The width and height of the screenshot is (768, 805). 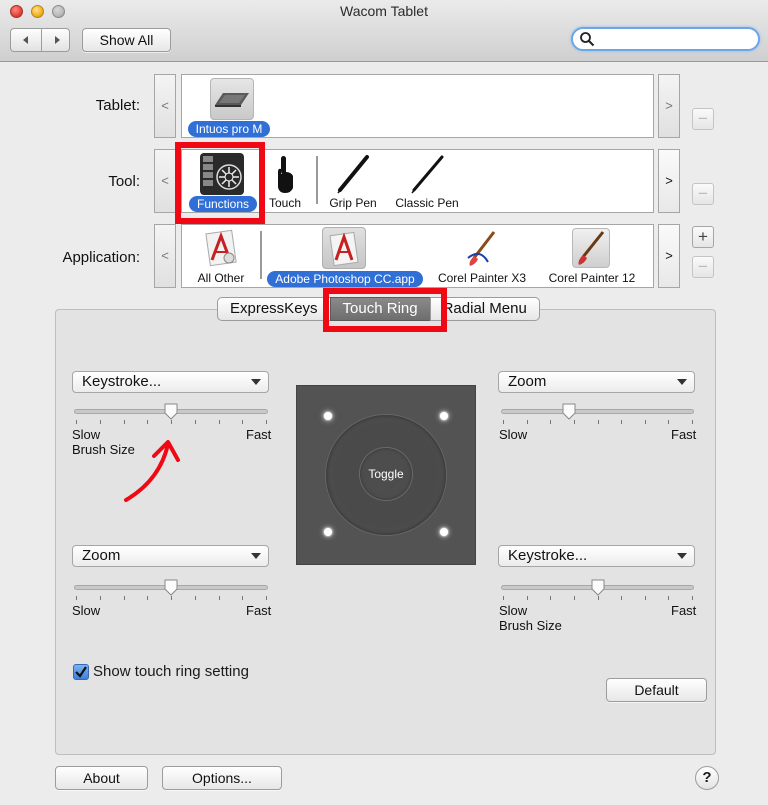 What do you see at coordinates (221, 256) in the screenshot?
I see `app-item-all-other: All Other` at bounding box center [221, 256].